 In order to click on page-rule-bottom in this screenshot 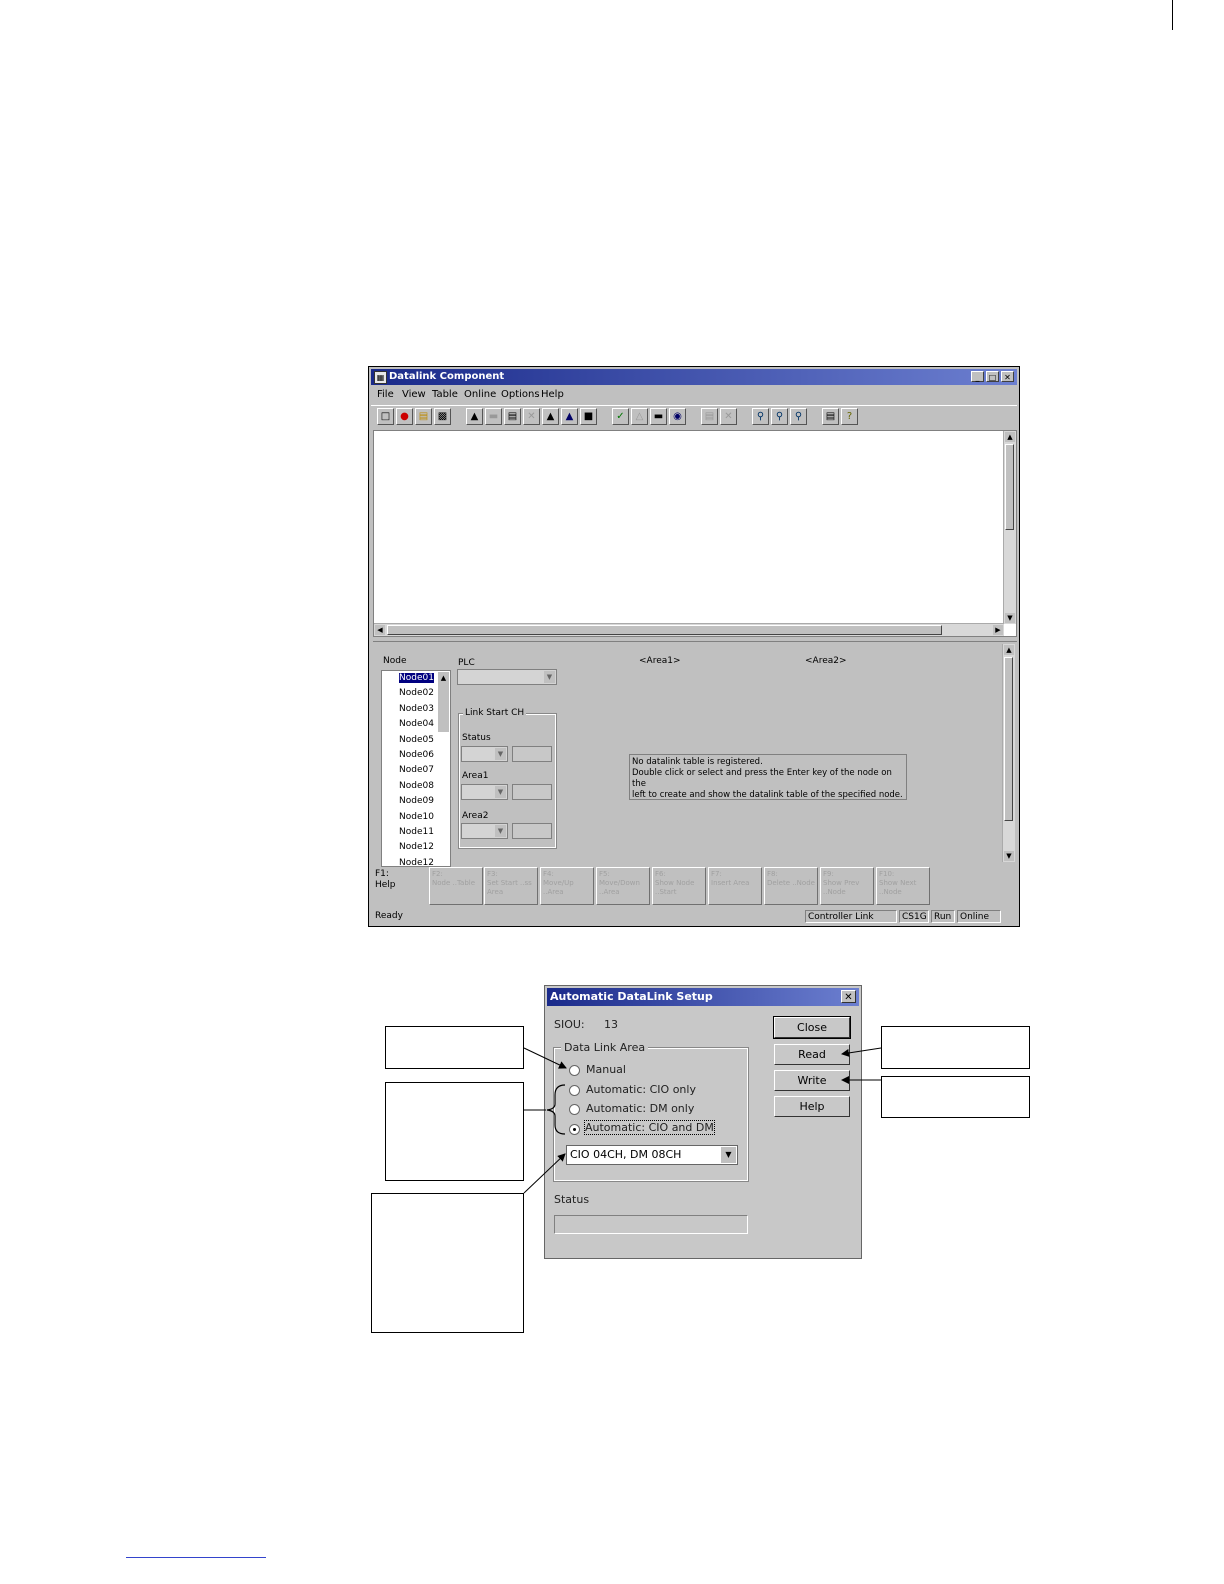, I will do `click(196, 1557)`.